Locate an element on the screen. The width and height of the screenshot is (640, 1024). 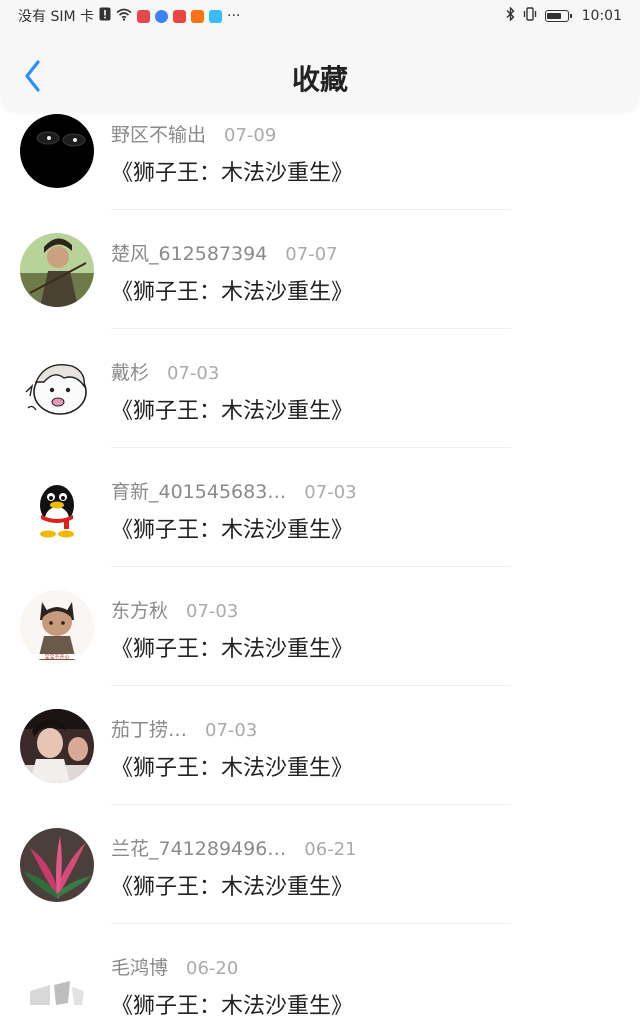
item-meta: 楚风_612587394 07-07 is located at coordinates (224, 252).